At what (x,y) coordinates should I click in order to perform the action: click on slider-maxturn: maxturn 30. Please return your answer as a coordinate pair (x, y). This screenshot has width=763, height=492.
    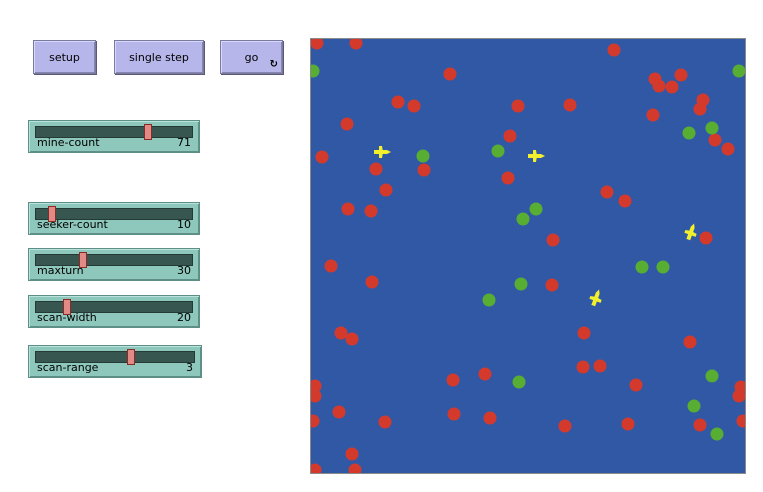
    Looking at the image, I should click on (114, 264).